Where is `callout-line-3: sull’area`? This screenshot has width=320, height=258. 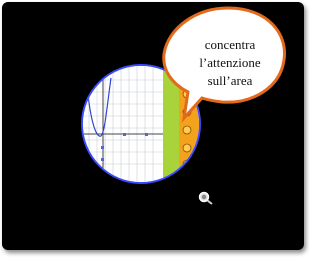 callout-line-3: sull’area is located at coordinates (230, 80).